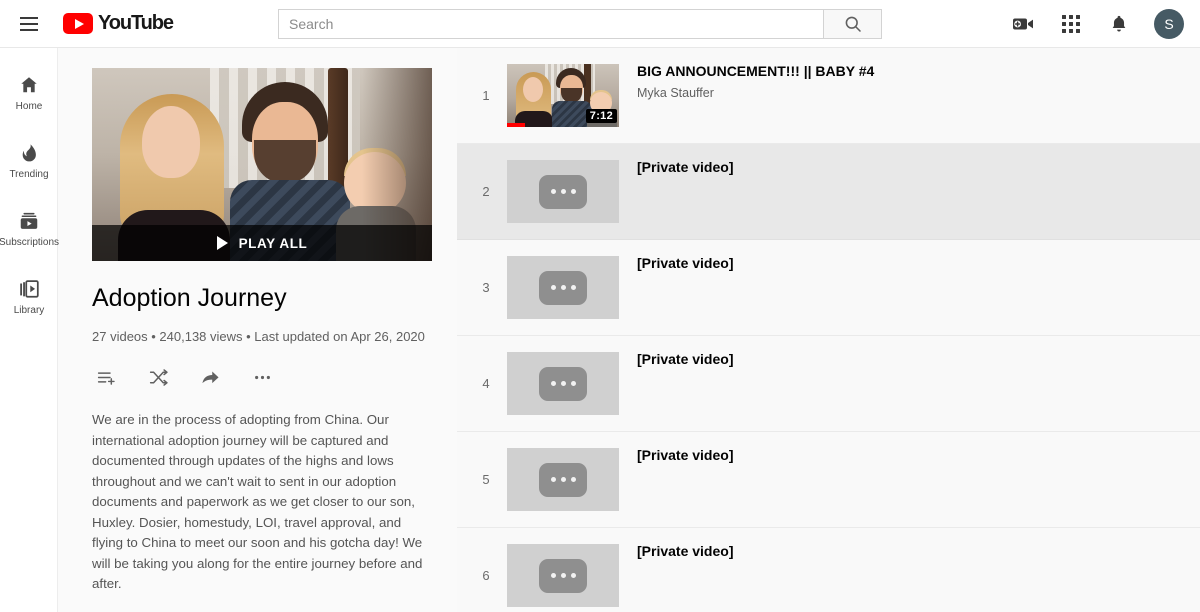  Describe the element at coordinates (29, 106) in the screenshot. I see `sidebar-item-label: Home` at that location.